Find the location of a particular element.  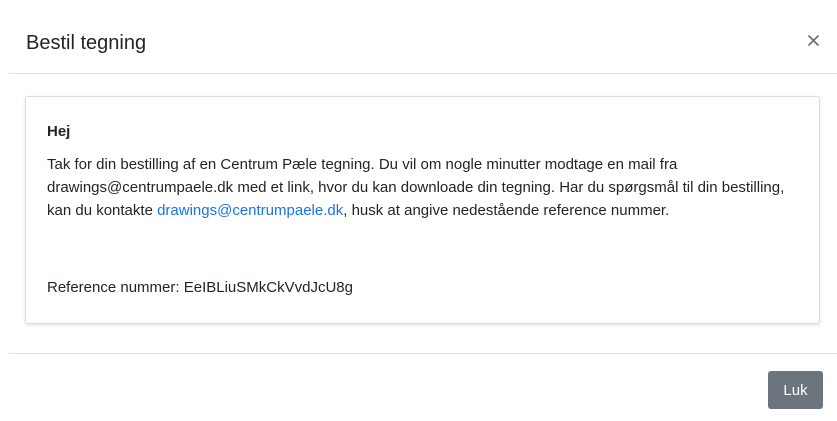

greeting-heading: Hej is located at coordinates (59, 131).